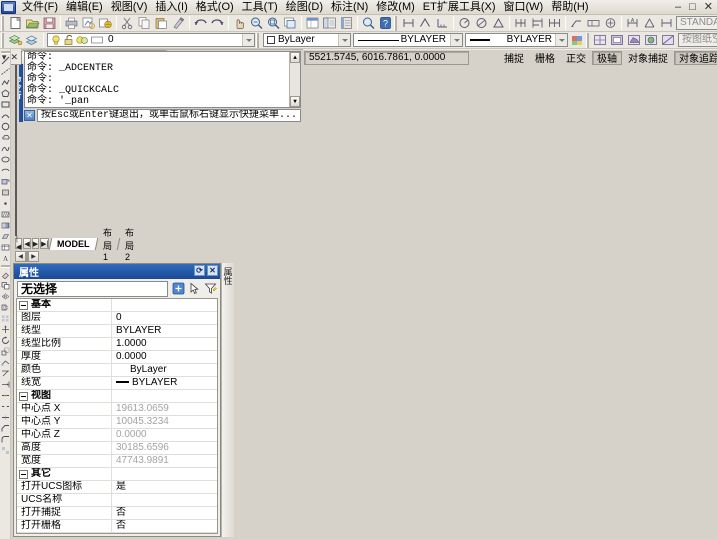  I want to click on join-icon, so click(5, 417).